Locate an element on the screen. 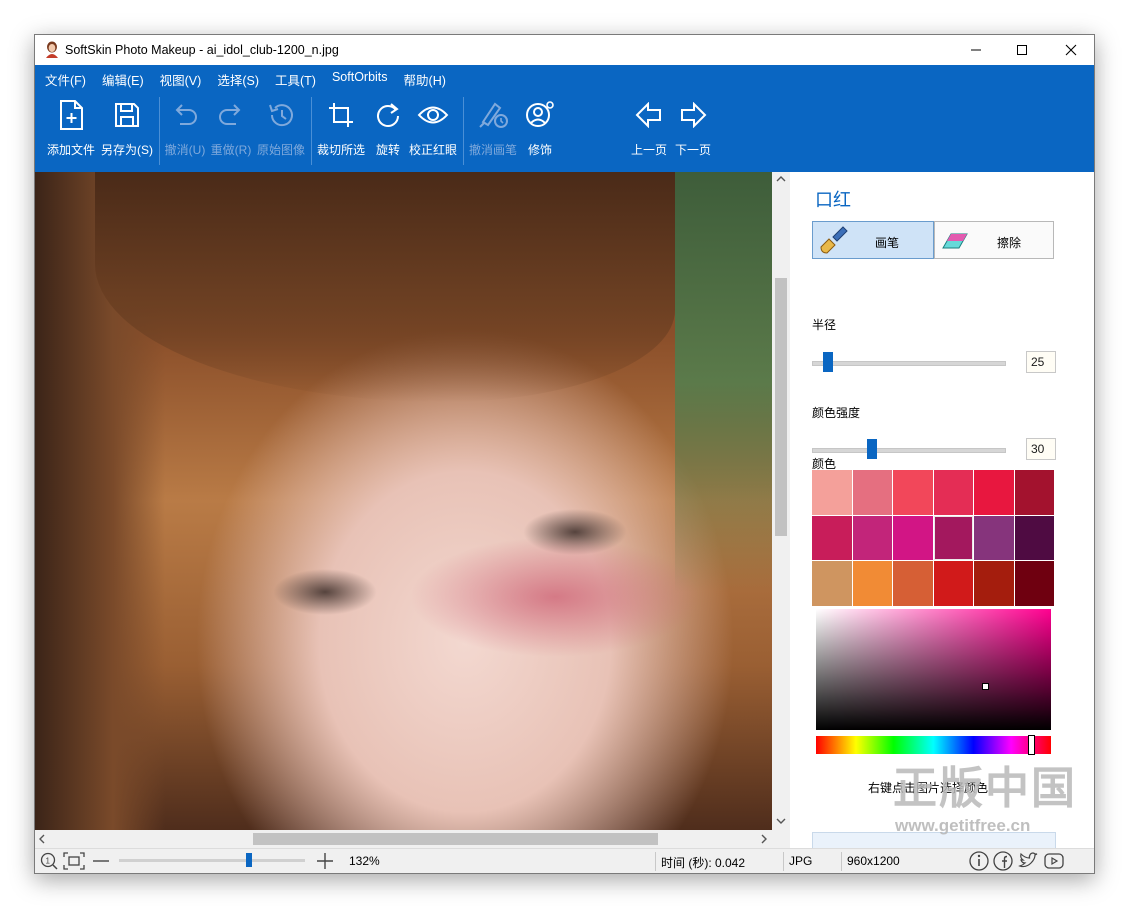 The width and height of the screenshot is (1127, 906). radius-slider is located at coordinates (909, 362).